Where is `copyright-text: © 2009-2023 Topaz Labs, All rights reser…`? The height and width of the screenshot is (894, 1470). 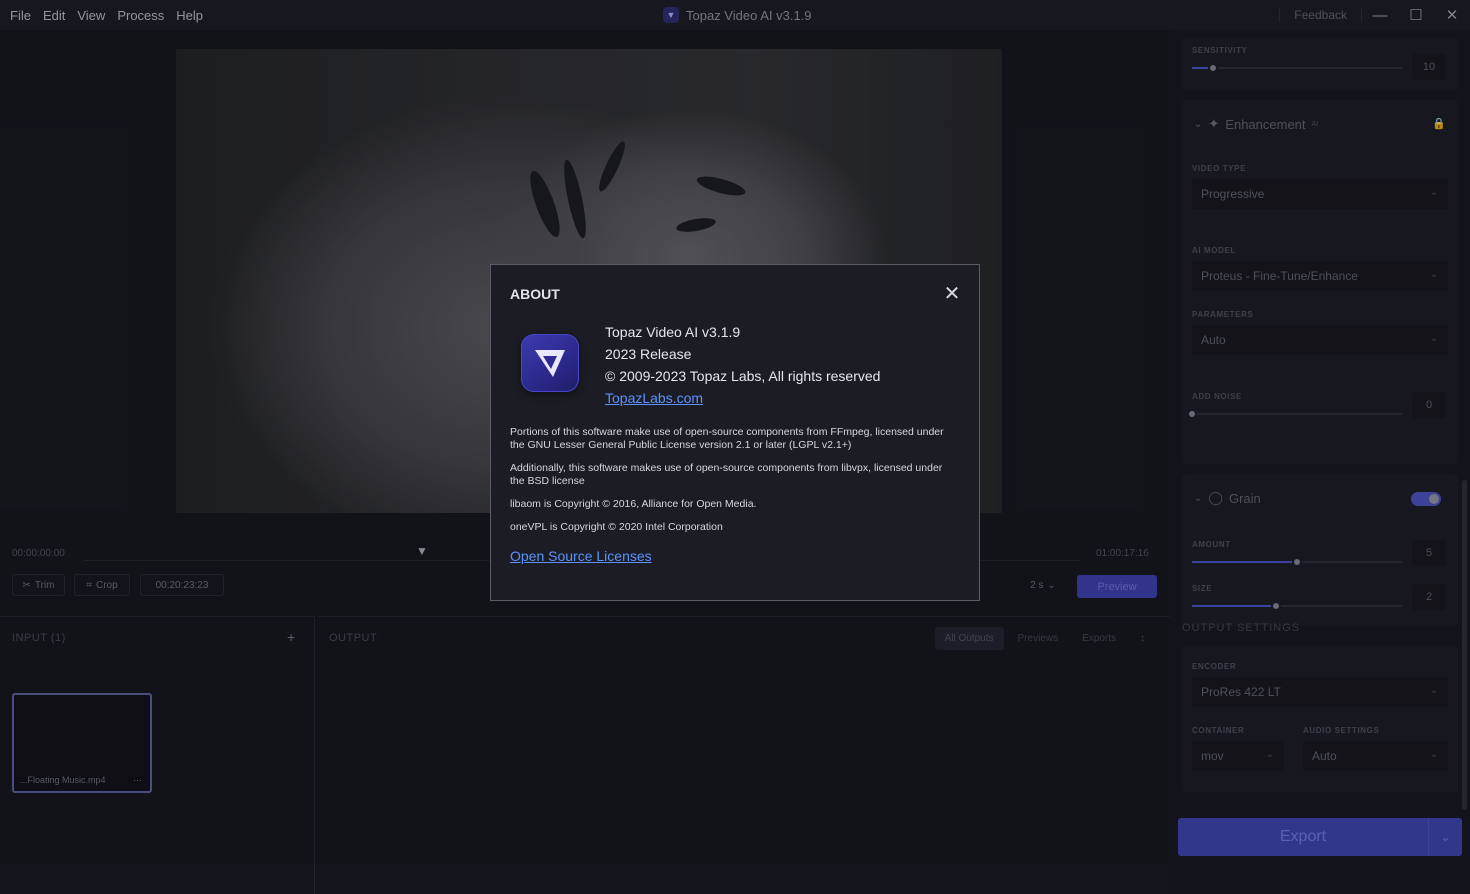
copyright-text: © 2009-2023 Topaz Labs, All rights reser… is located at coordinates (743, 376).